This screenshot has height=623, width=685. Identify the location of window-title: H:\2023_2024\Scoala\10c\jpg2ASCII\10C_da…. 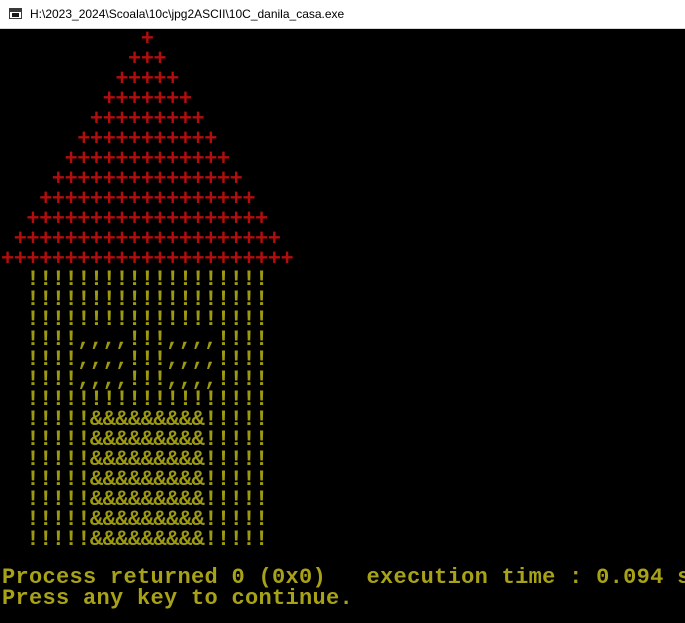
(187, 14).